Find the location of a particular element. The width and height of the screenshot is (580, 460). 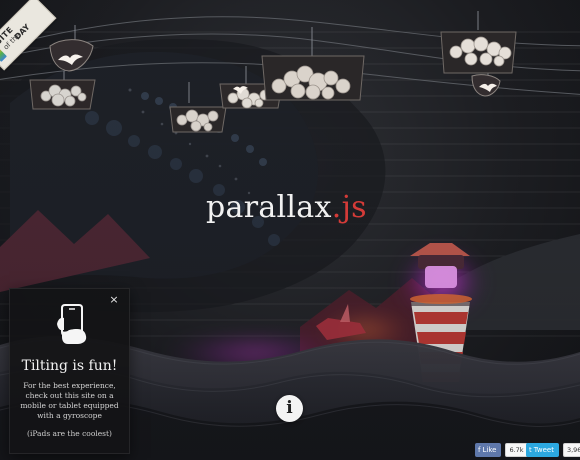

badge-line-3: DAY is located at coordinates (22, 32).